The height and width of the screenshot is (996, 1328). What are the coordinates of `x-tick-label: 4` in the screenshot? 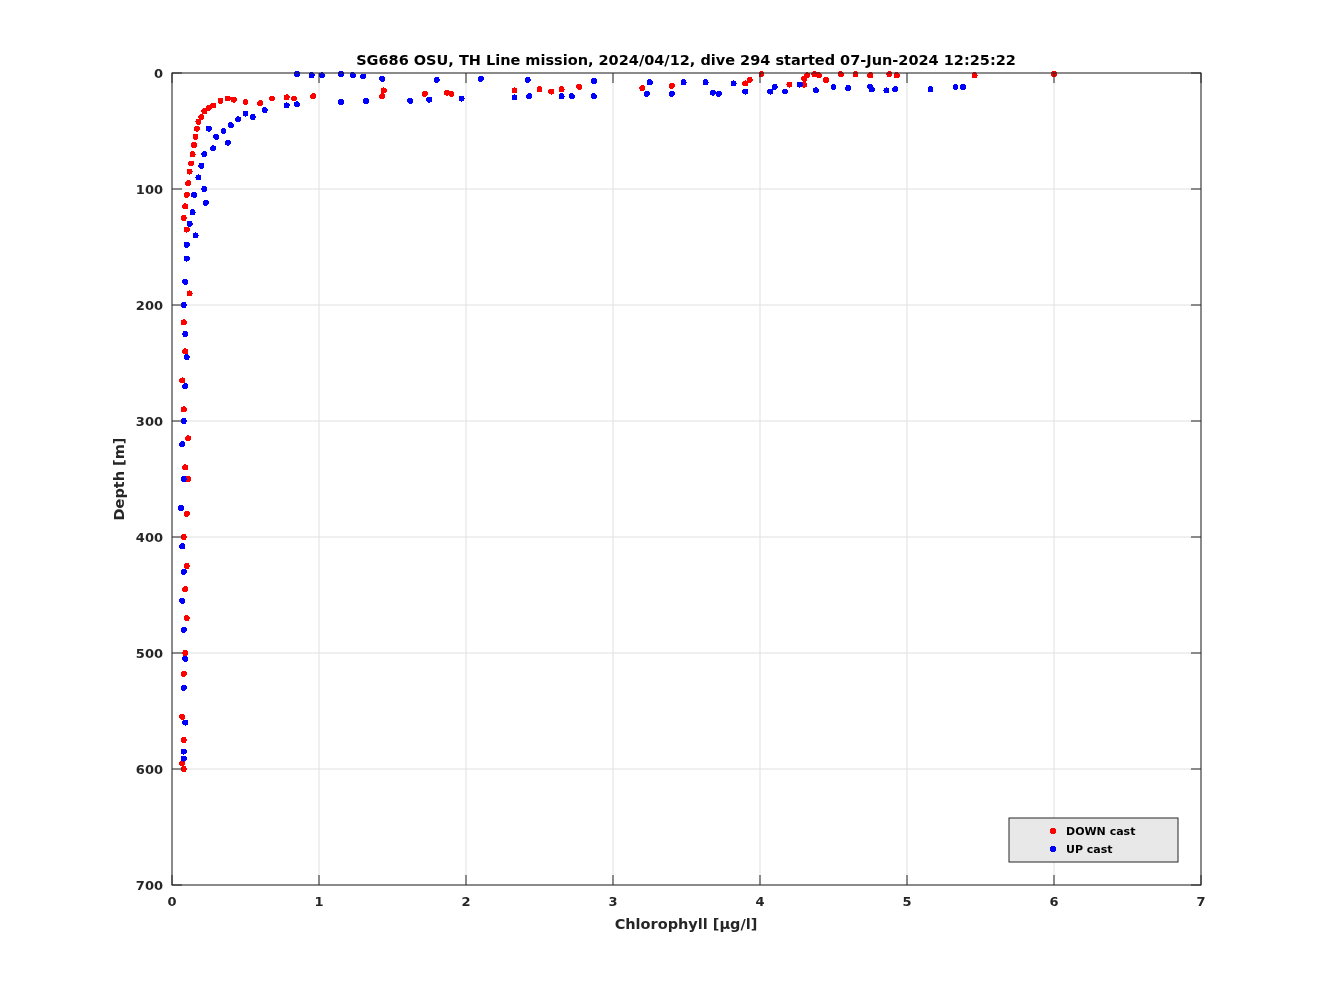 It's located at (760, 901).